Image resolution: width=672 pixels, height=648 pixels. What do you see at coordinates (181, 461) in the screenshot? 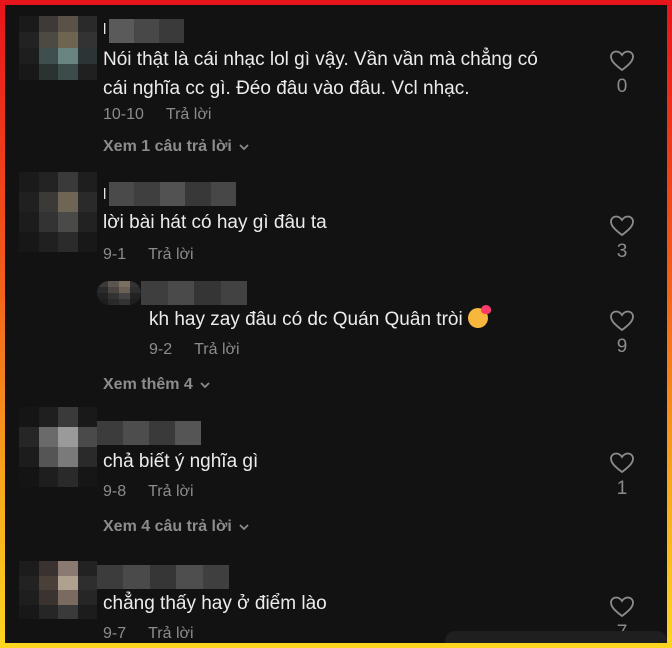
I see `comment-text: chả biết ý nghĩa gì` at bounding box center [181, 461].